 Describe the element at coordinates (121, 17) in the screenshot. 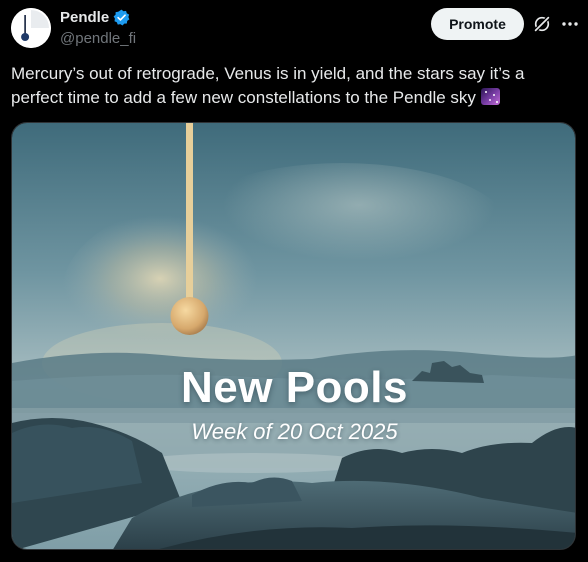

I see `verified-badge-icon` at that location.